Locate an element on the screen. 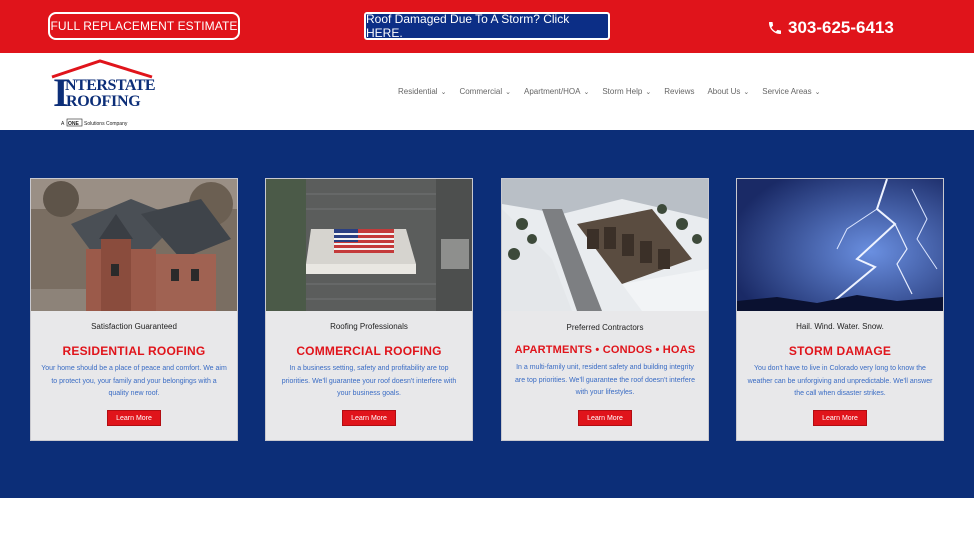 This screenshot has height=558, width=974. nav-item-reviews: Reviews is located at coordinates (679, 91).